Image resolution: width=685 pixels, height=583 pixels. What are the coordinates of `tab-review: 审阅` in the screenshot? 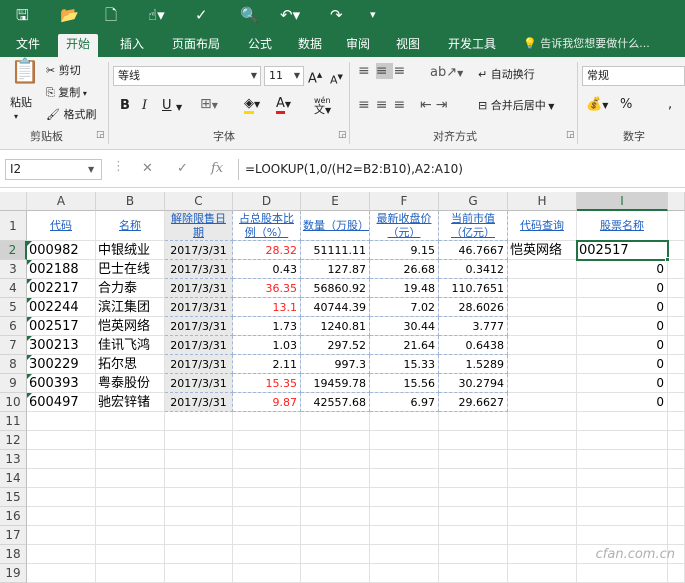 It's located at (358, 45).